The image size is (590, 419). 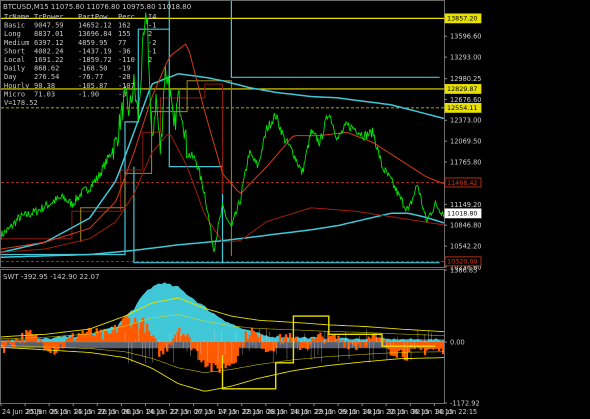 What do you see at coordinates (49, 26) in the screenshot?
I see `table-cell: 9047.59` at bounding box center [49, 26].